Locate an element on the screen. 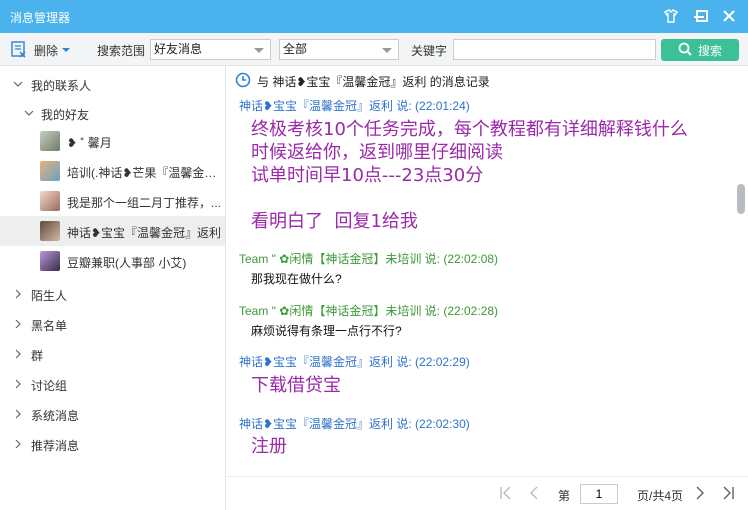 The width and height of the screenshot is (748, 510). tree-label: 群 is located at coordinates (37, 356).